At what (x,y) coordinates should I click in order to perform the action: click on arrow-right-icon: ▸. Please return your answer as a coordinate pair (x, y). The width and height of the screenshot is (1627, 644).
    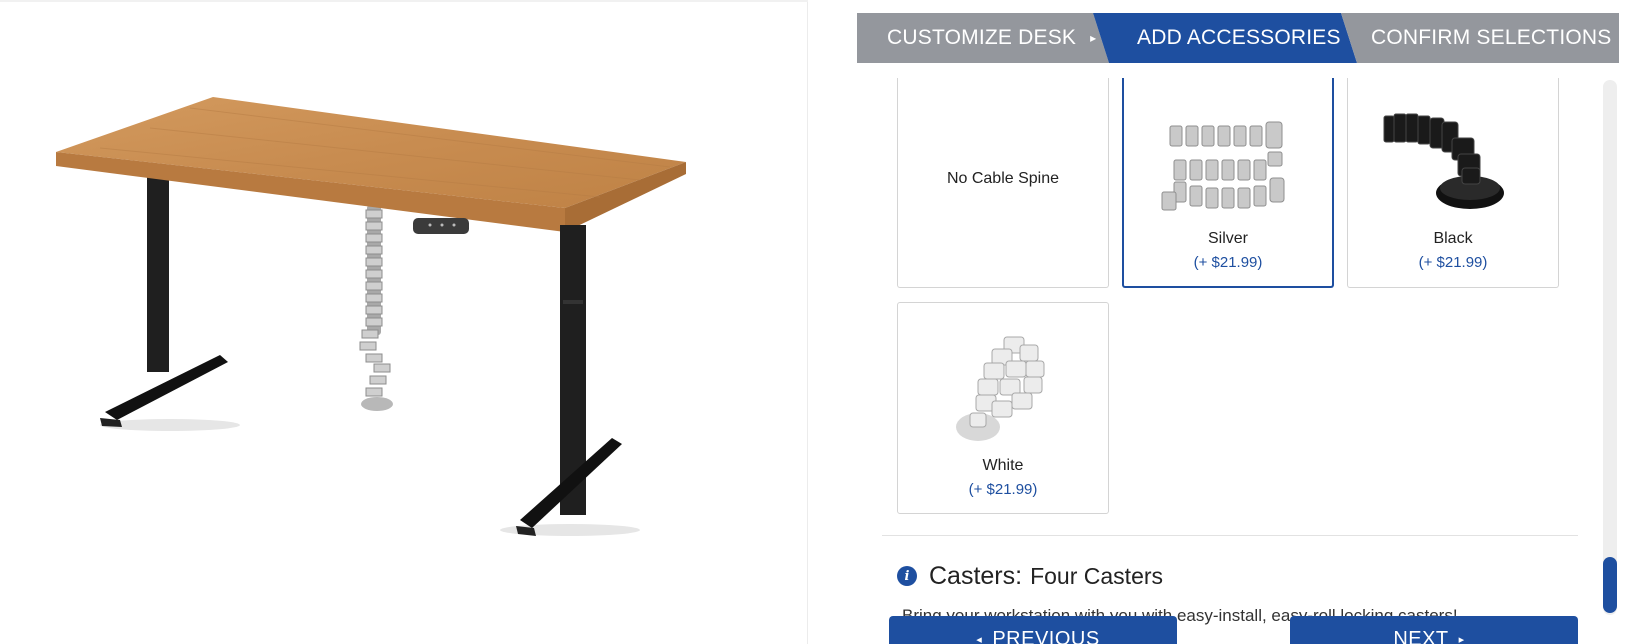
    Looking at the image, I should click on (1461, 639).